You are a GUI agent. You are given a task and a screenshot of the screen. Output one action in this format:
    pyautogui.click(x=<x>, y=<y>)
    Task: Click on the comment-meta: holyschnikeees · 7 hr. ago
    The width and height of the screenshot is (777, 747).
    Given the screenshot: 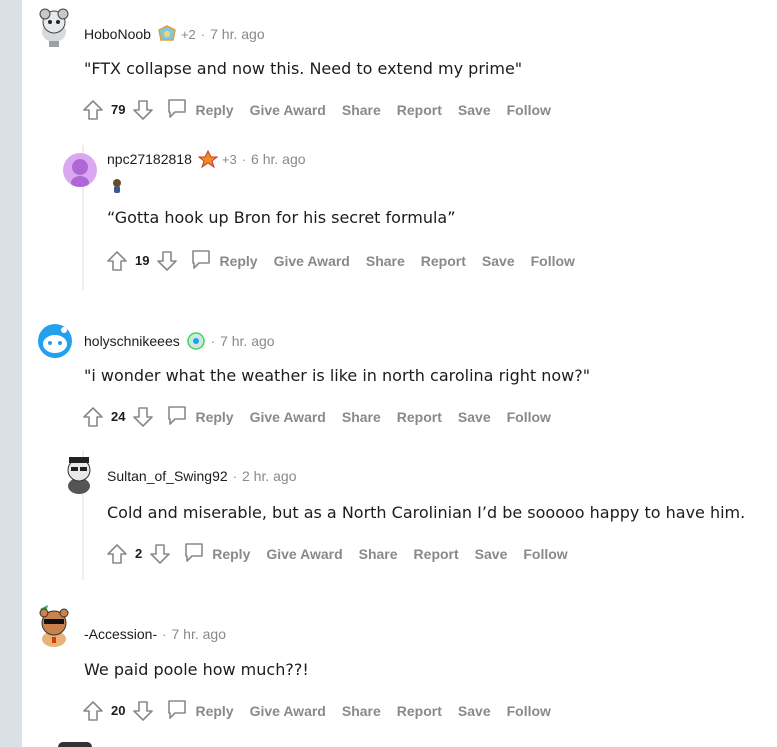 What is the action you would take?
    pyautogui.click(x=179, y=341)
    